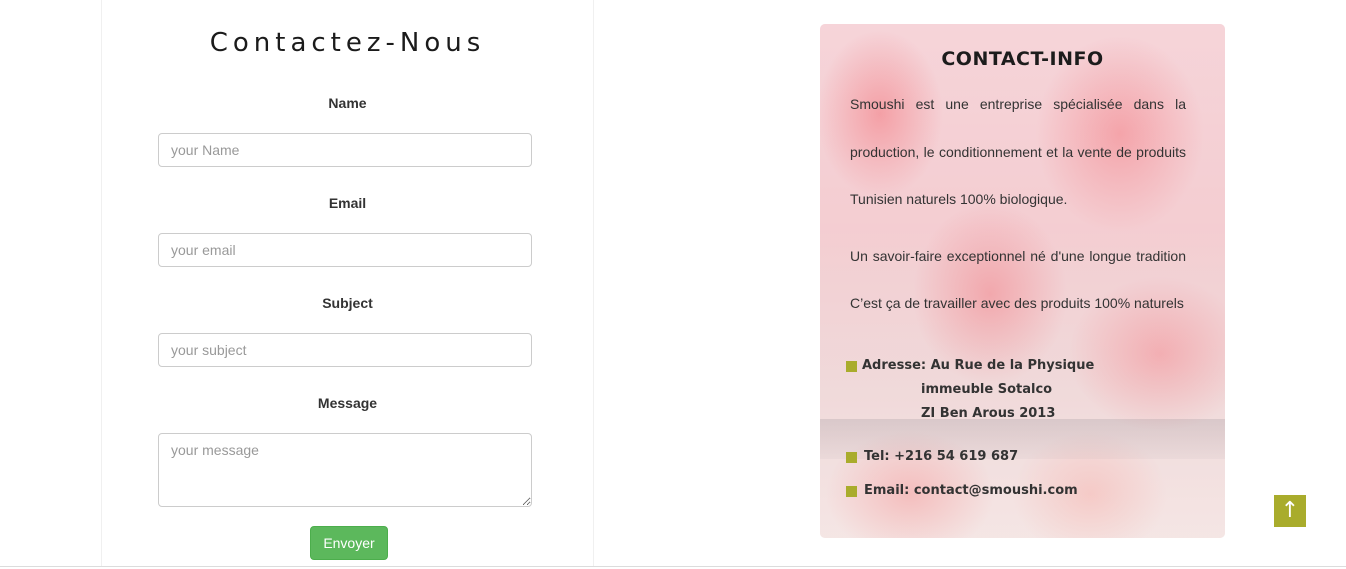 This screenshot has width=1346, height=569. What do you see at coordinates (851, 457) in the screenshot?
I see `tel-bullet-icon` at bounding box center [851, 457].